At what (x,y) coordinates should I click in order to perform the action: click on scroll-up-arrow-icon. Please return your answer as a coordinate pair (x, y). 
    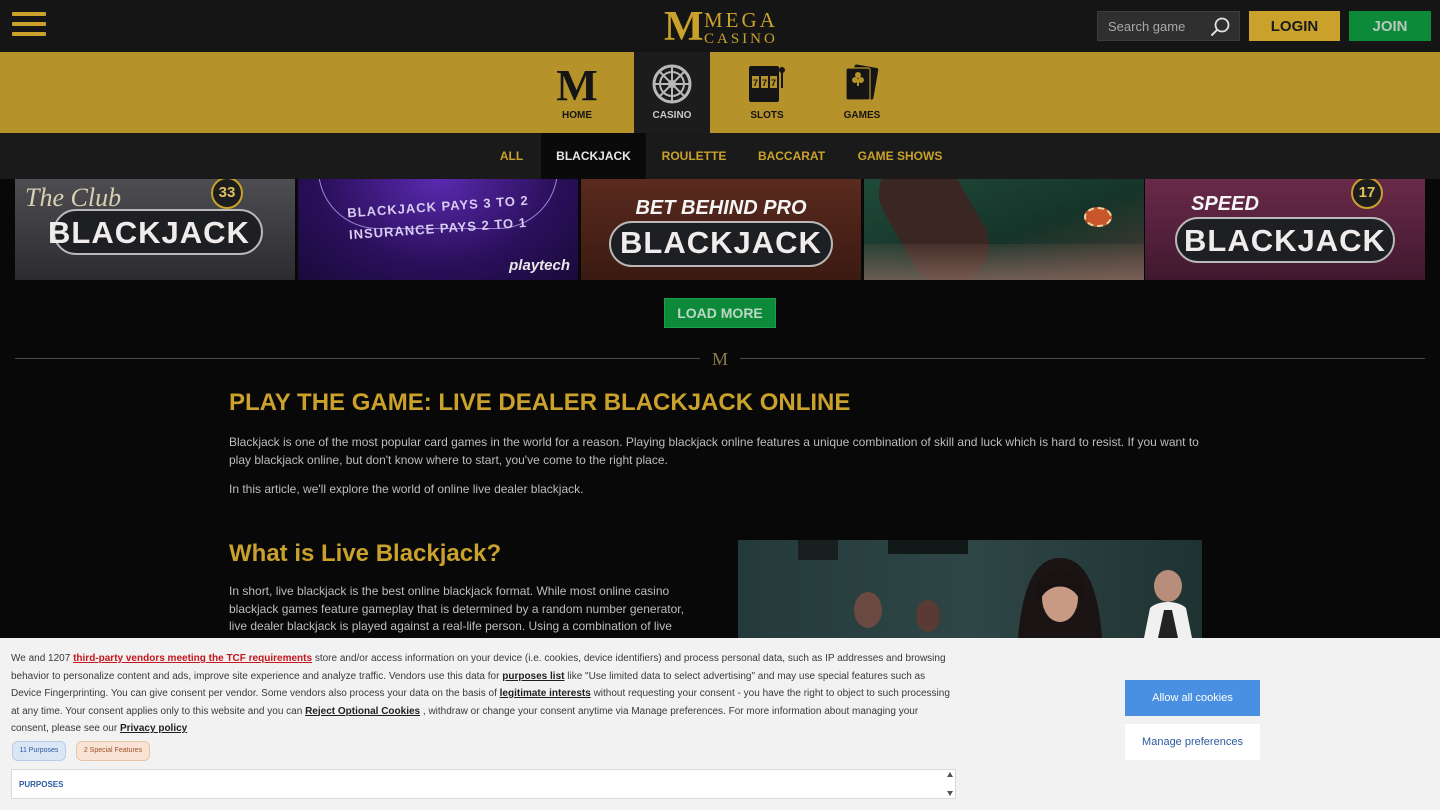
    Looking at the image, I should click on (950, 774).